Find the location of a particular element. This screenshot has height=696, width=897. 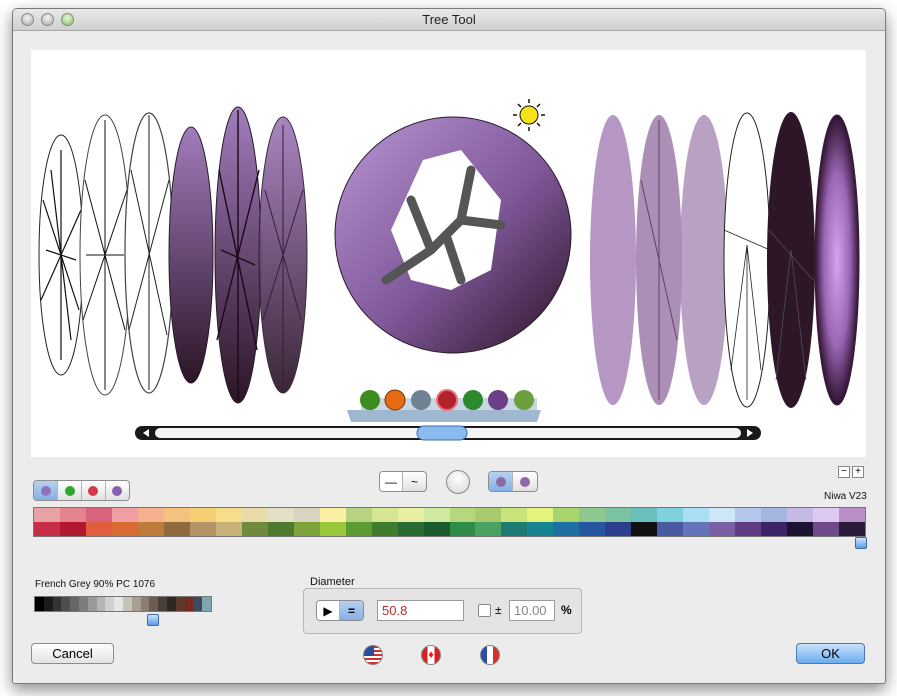

shading-selector is located at coordinates (513, 481).